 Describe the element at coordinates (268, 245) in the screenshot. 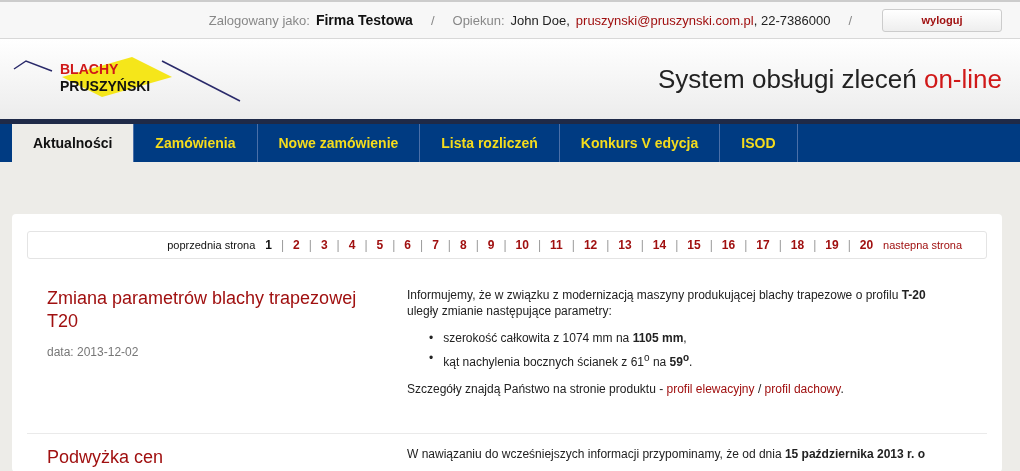

I see `page-link: 1` at that location.